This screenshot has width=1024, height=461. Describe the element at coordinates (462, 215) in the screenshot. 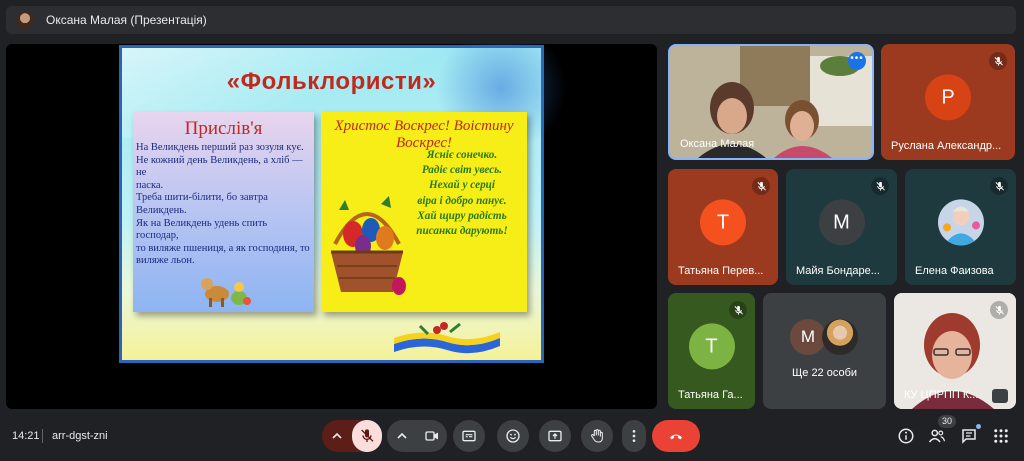

I see `poem-line: Хай щиру радість` at that location.